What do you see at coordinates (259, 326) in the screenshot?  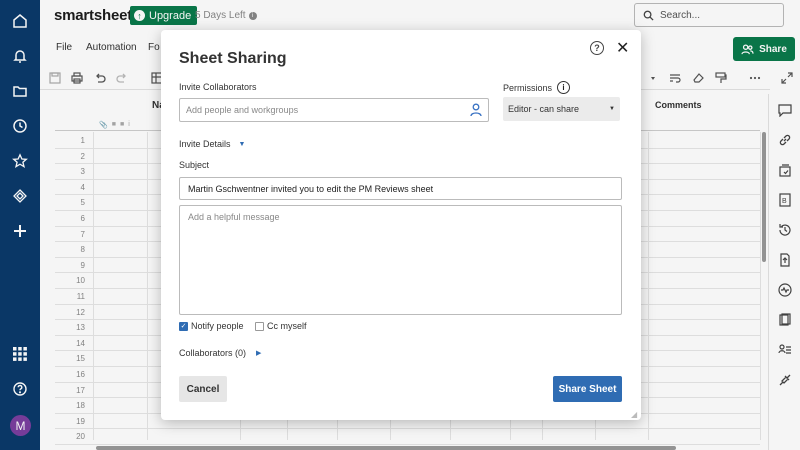 I see `checkbox-unchecked-icon` at bounding box center [259, 326].